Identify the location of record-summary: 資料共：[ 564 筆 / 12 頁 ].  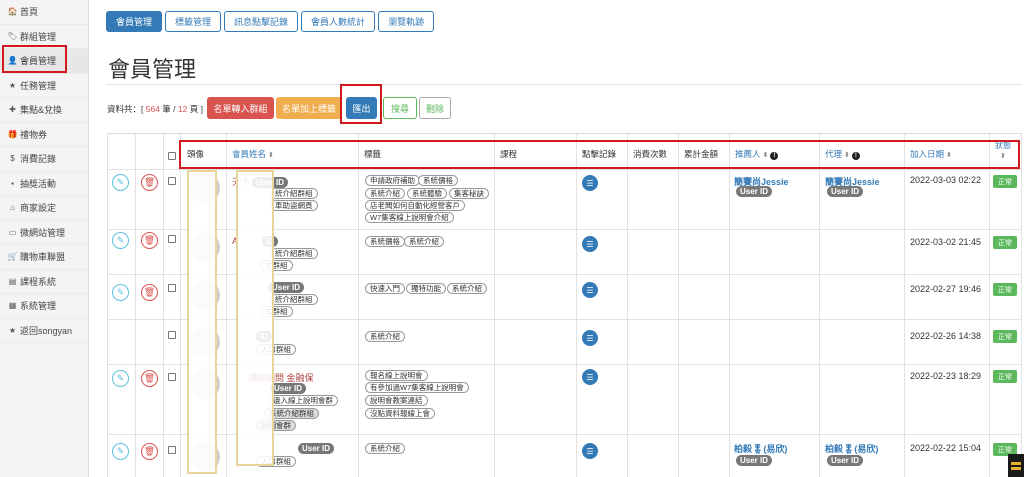
(155, 109).